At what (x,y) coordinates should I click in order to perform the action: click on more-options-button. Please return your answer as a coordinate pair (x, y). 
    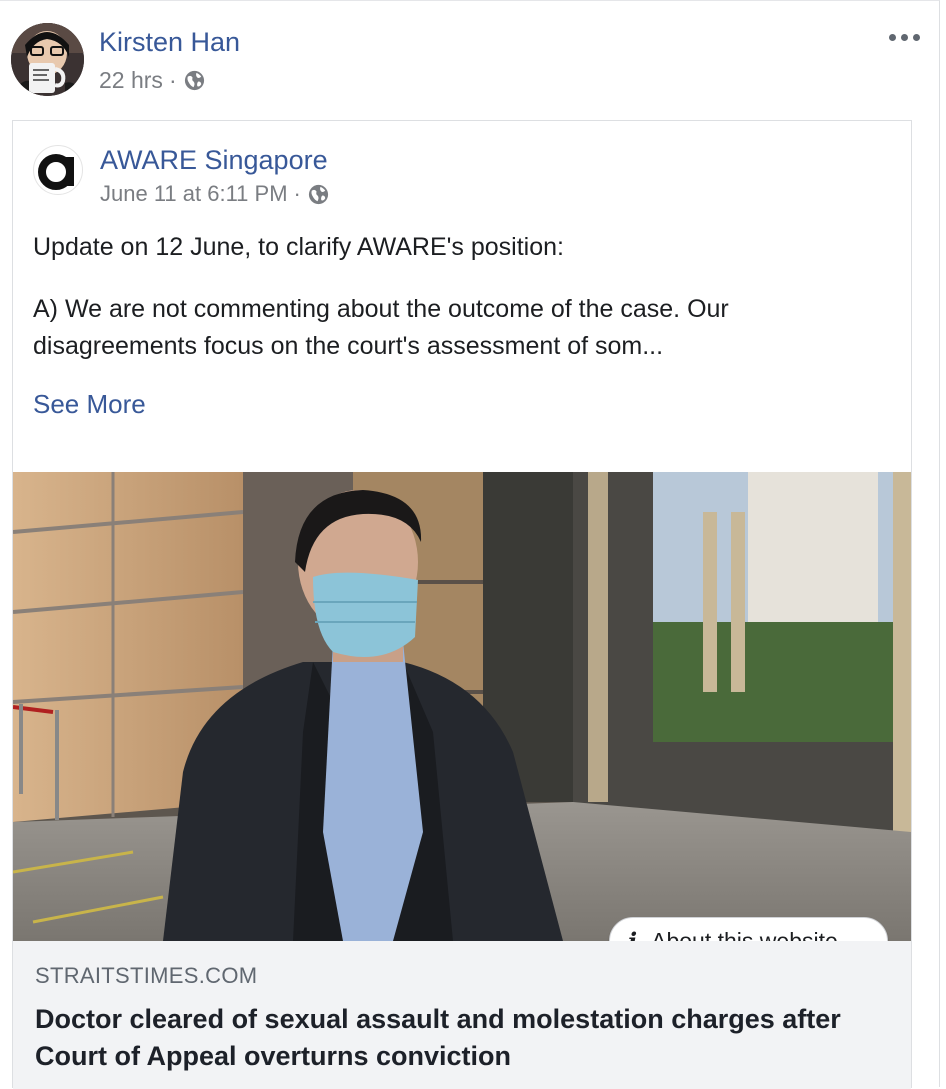
    Looking at the image, I should click on (904, 37).